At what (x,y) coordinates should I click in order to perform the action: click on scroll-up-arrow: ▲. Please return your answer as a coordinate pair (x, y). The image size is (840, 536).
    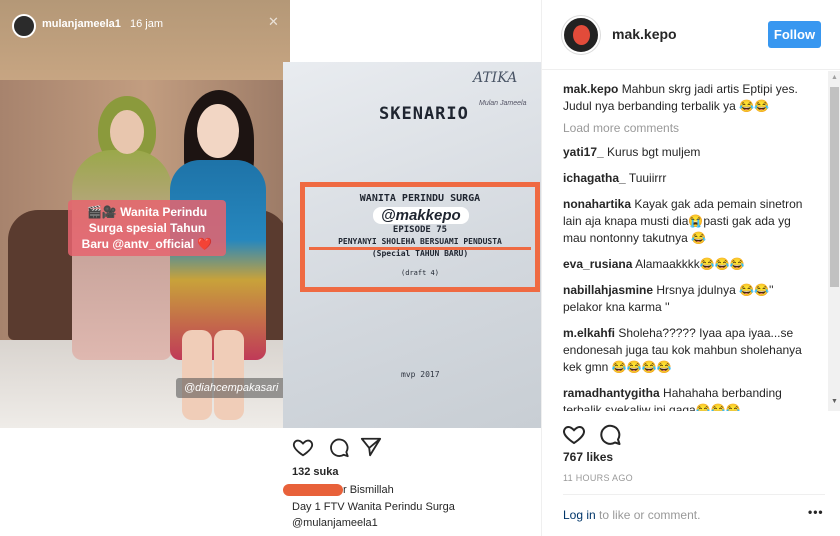
    Looking at the image, I should click on (834, 77).